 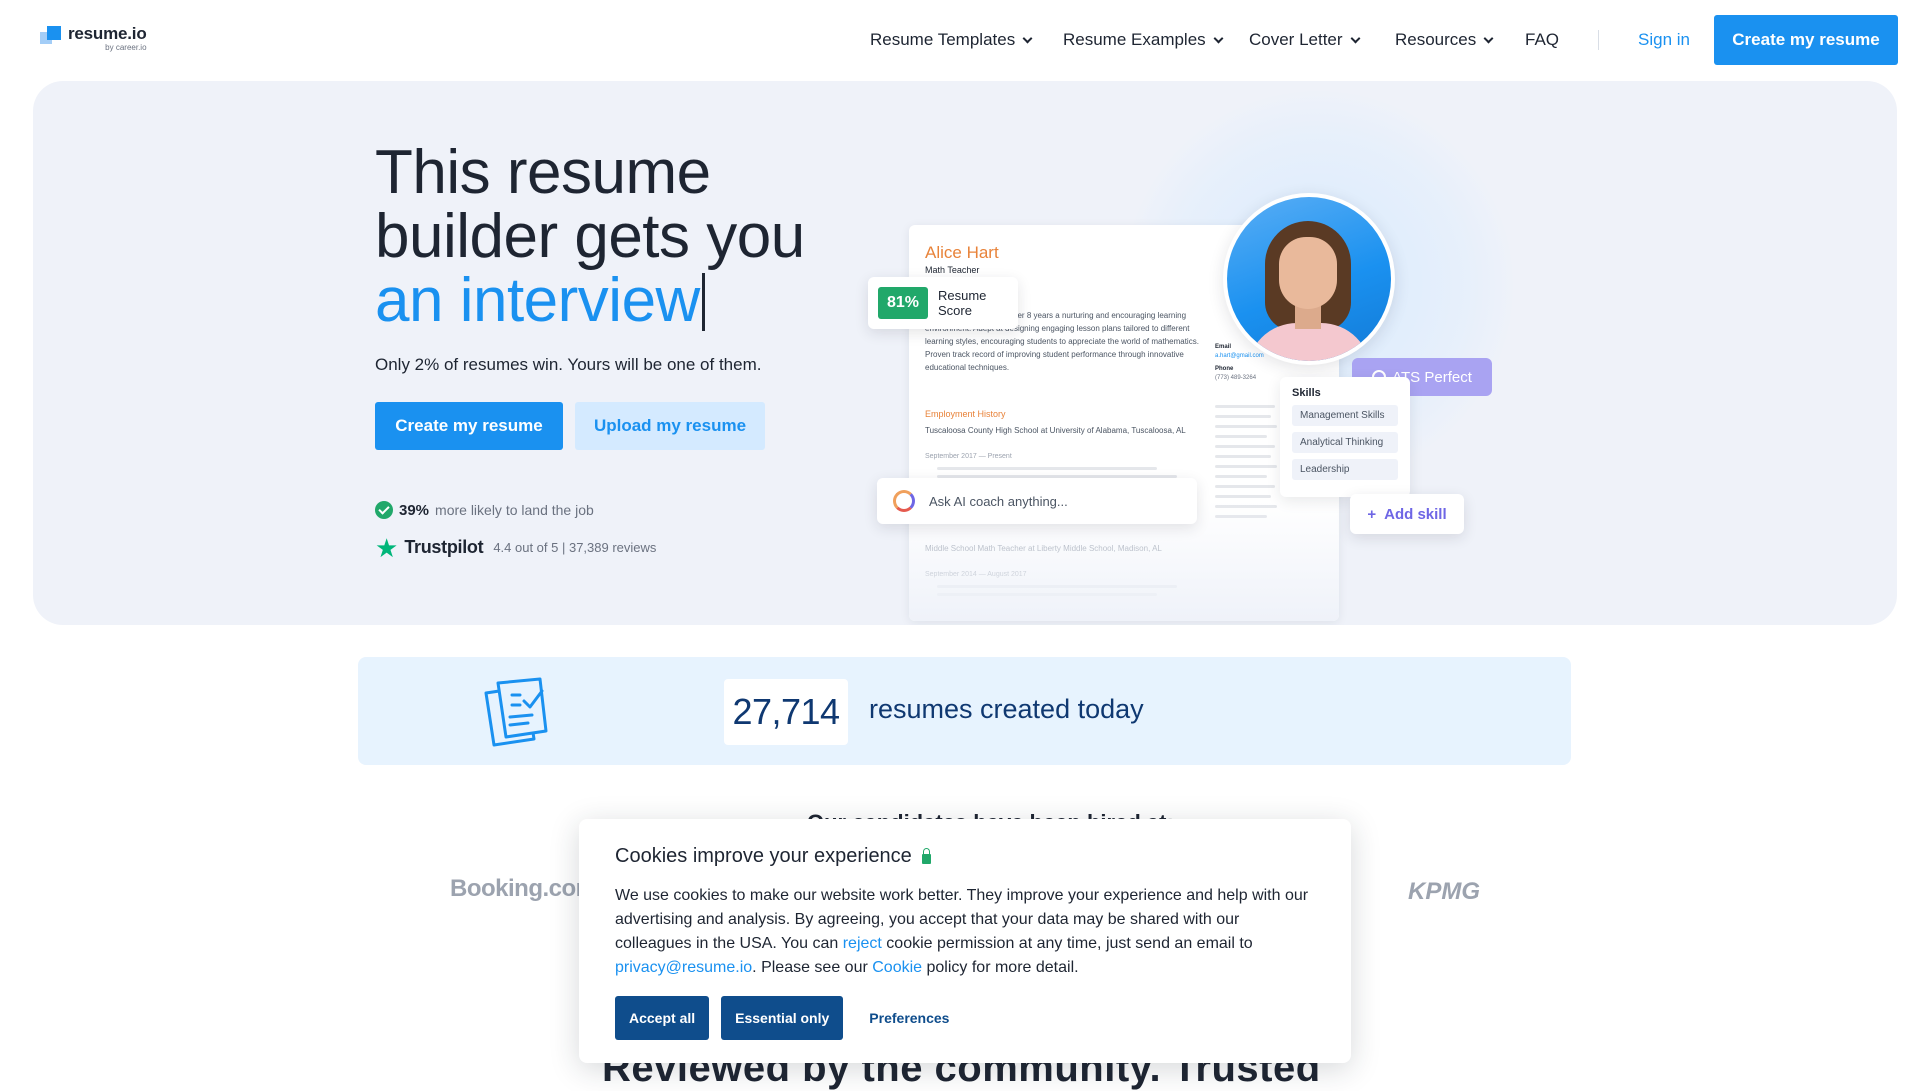 What do you see at coordinates (786, 712) in the screenshot?
I see `resumes-count: 27,714` at bounding box center [786, 712].